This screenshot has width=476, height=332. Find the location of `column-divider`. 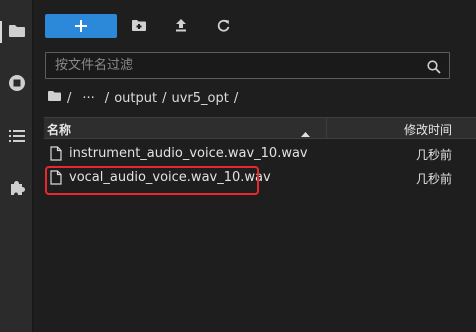

column-divider is located at coordinates (326, 128).